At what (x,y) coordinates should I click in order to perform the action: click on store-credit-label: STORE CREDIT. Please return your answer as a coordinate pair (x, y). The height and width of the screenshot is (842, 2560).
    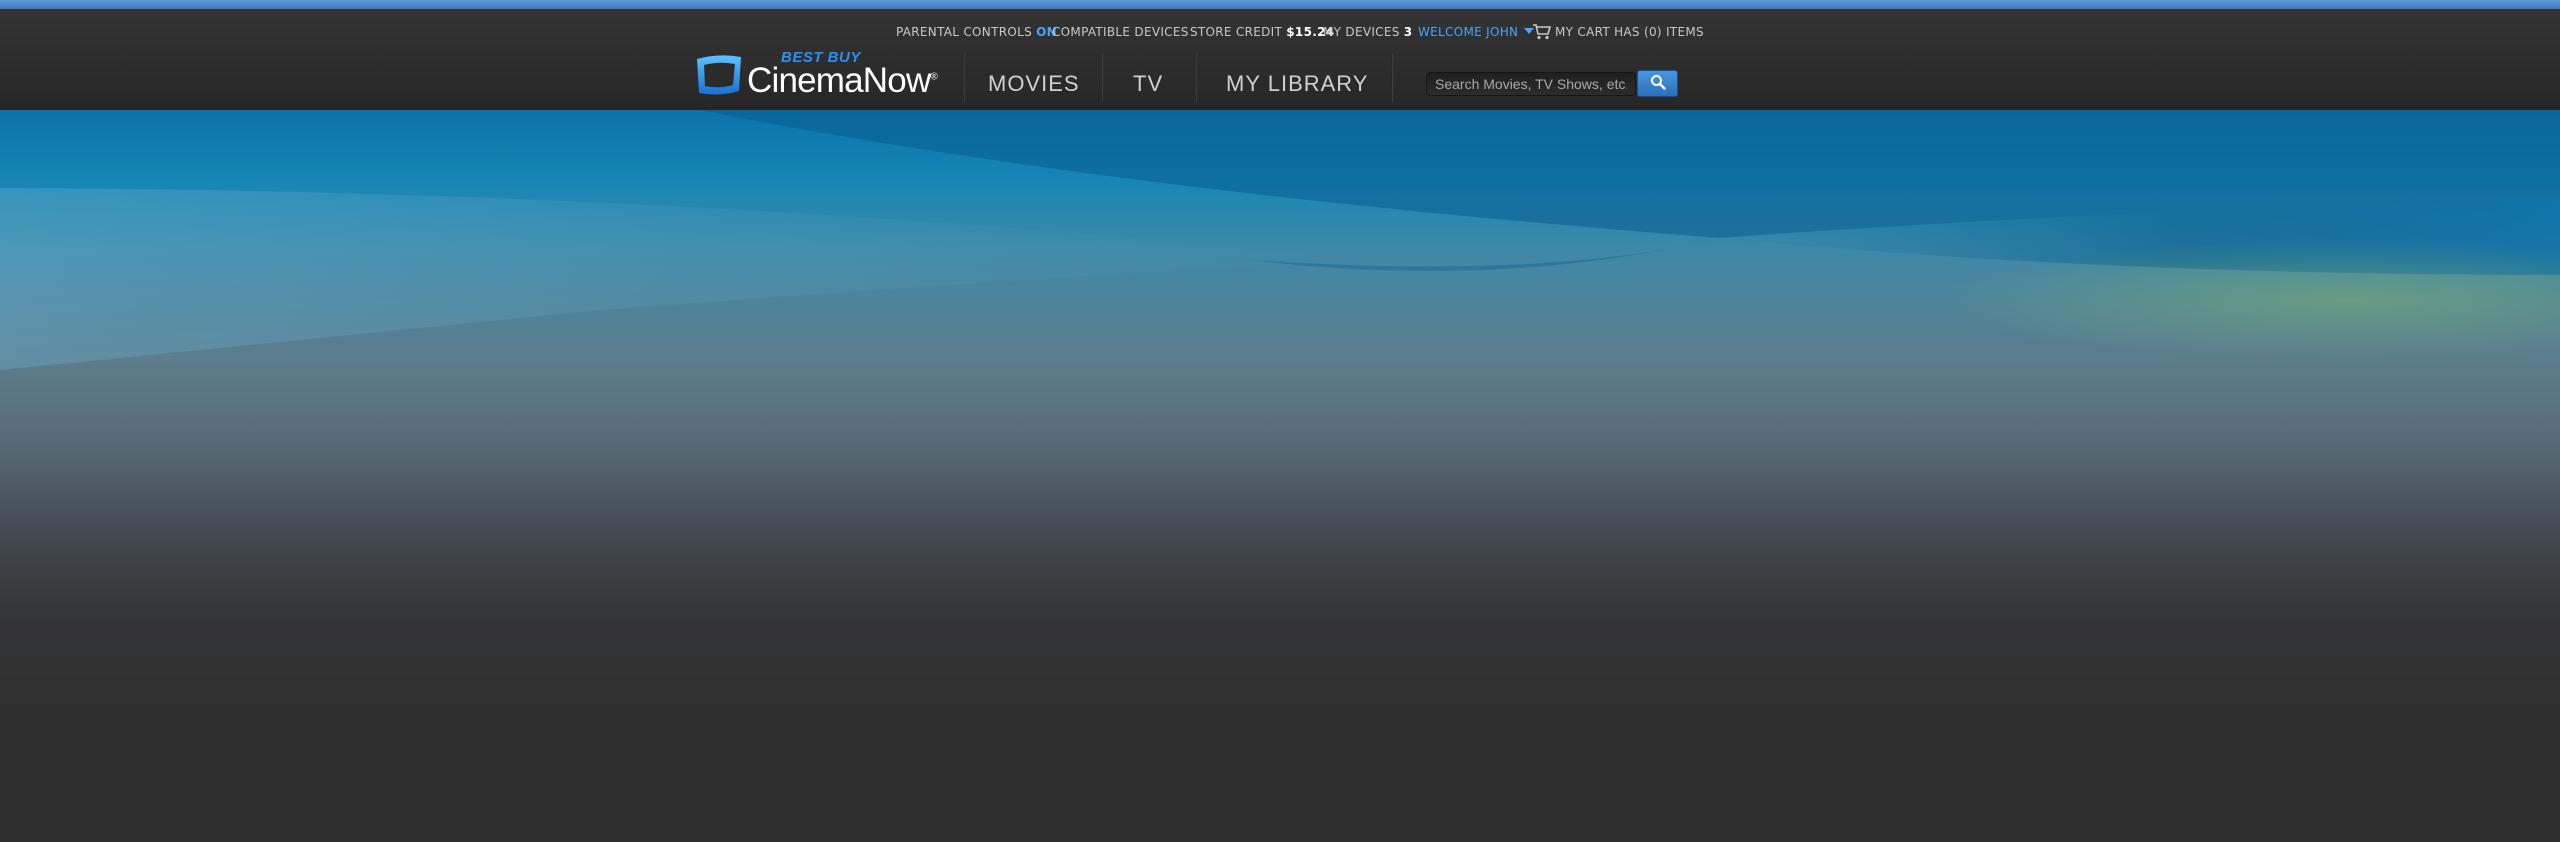
    Looking at the image, I should click on (1236, 32).